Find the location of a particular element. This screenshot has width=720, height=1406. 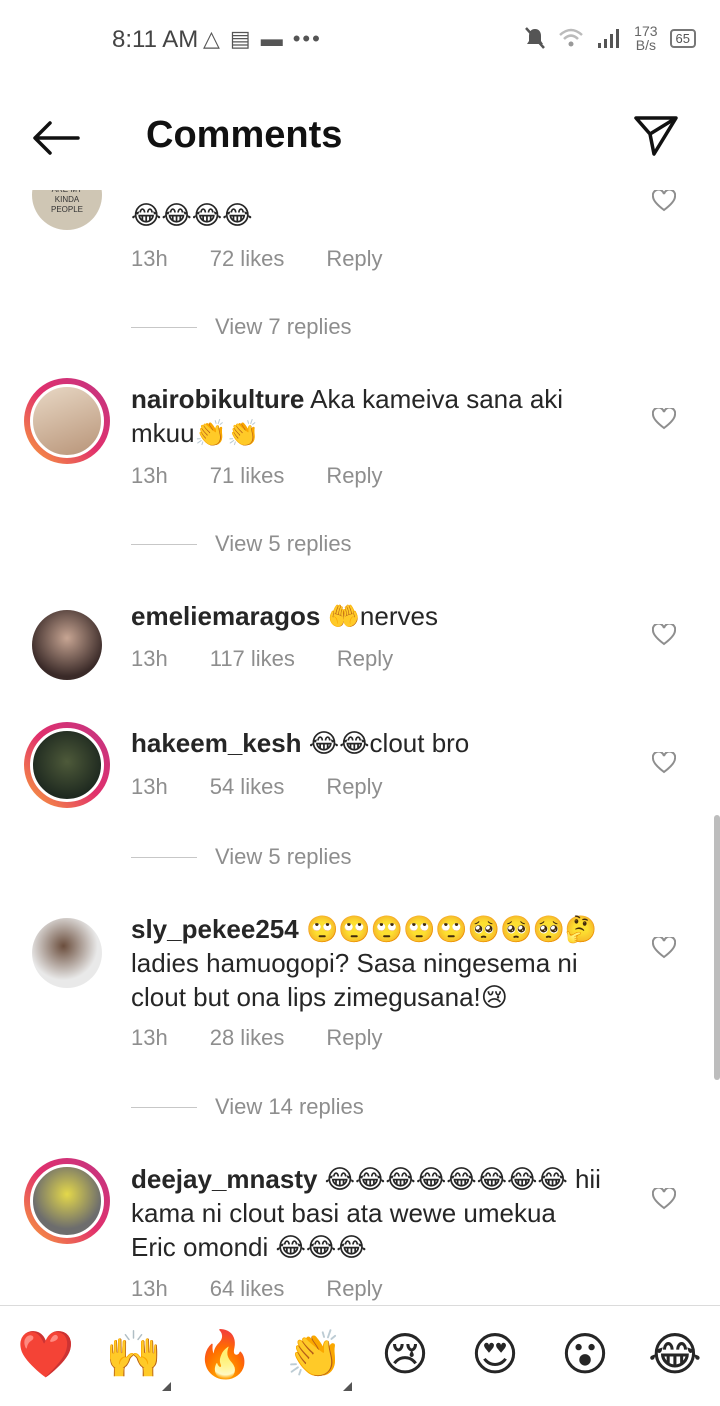

avatar: PEOPLEARE MYKINDAPEOPLE is located at coordinates (67, 214).